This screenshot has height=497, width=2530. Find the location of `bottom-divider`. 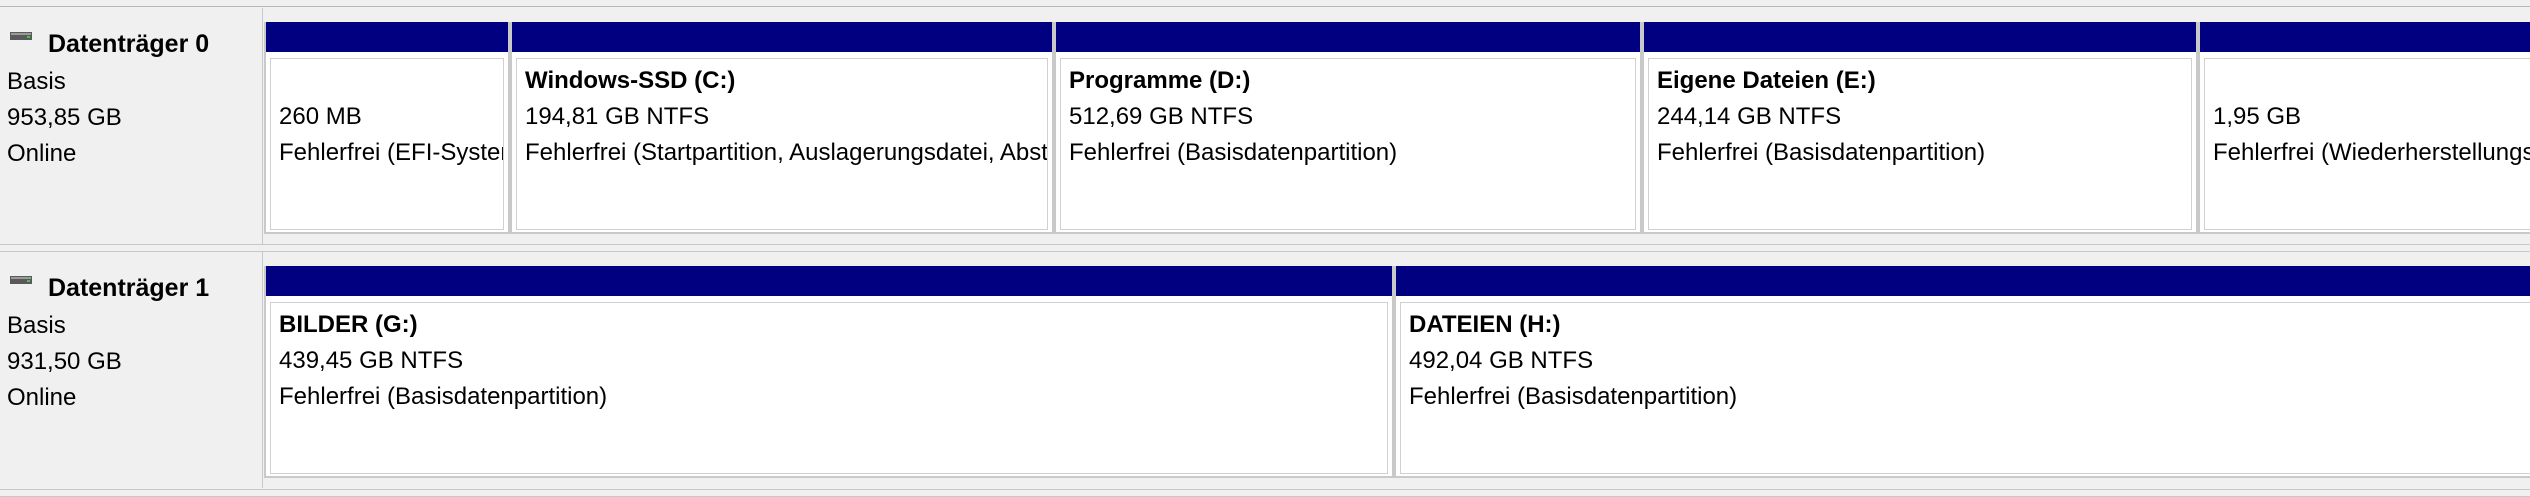

bottom-divider is located at coordinates (1265, 493).